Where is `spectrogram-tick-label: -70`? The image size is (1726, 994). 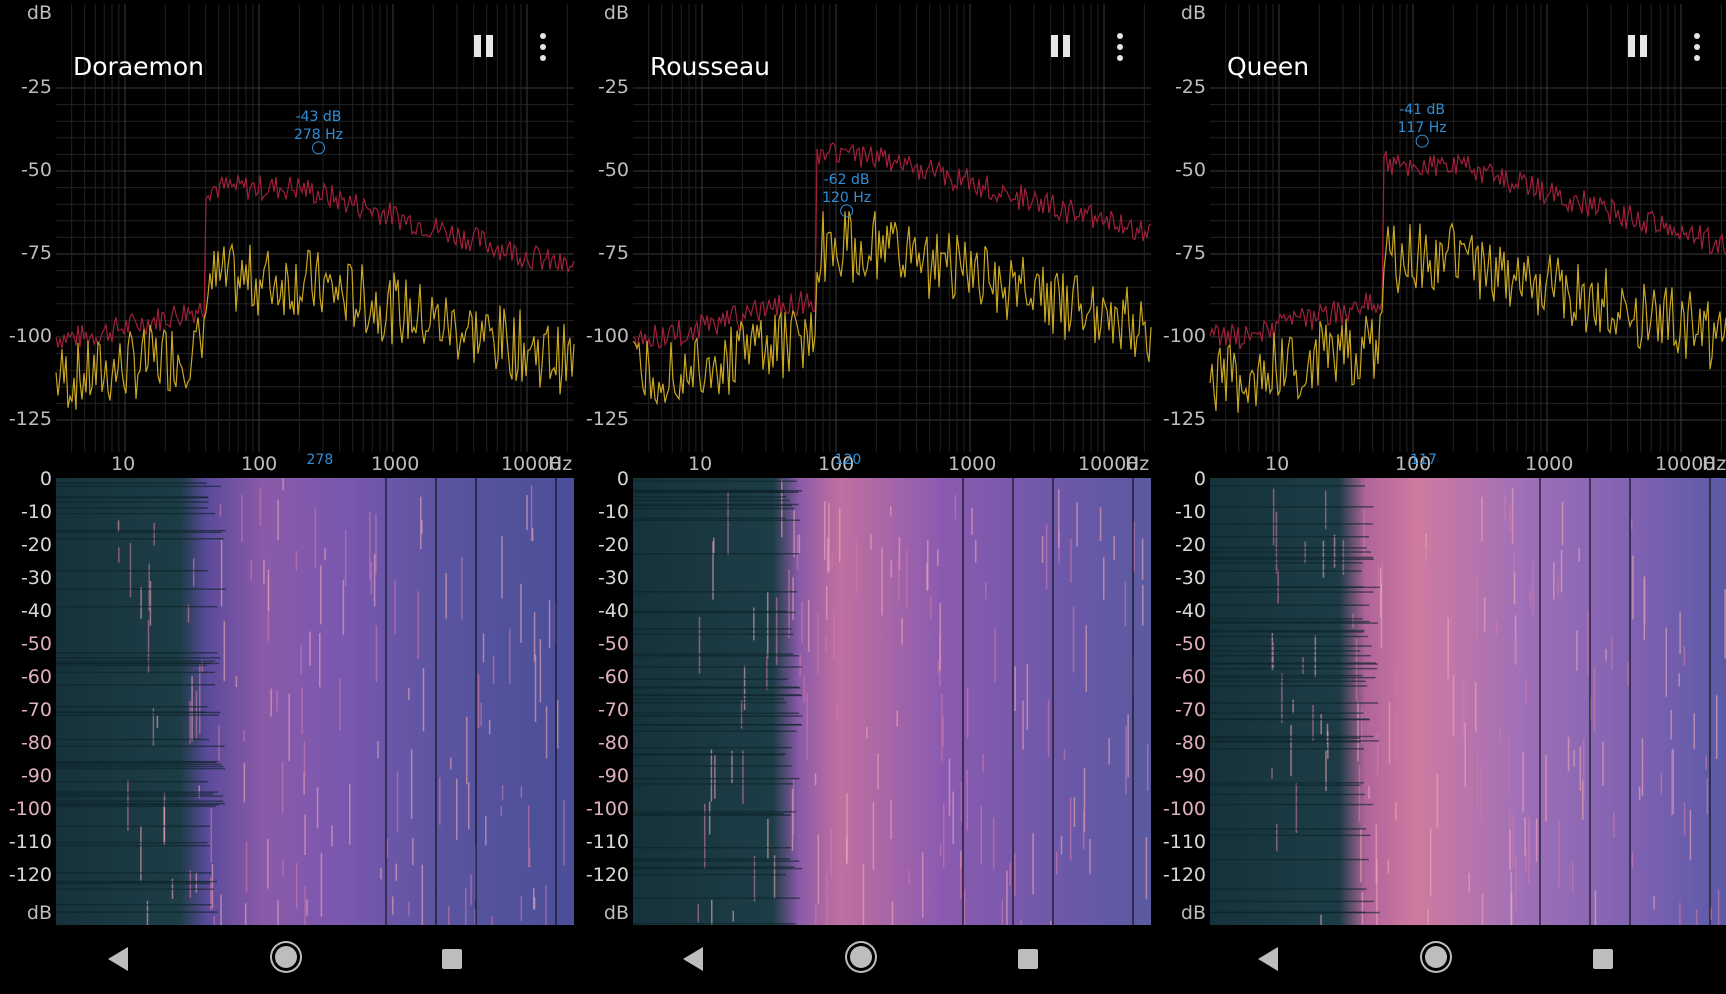 spectrogram-tick-label: -70 is located at coordinates (1190, 710).